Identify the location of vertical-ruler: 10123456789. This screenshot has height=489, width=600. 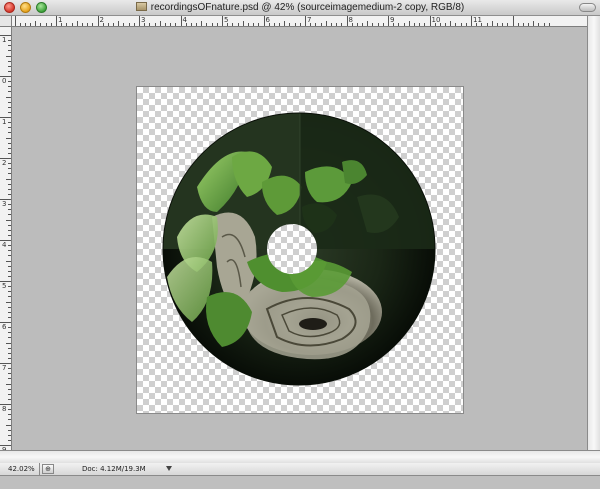
(6, 240).